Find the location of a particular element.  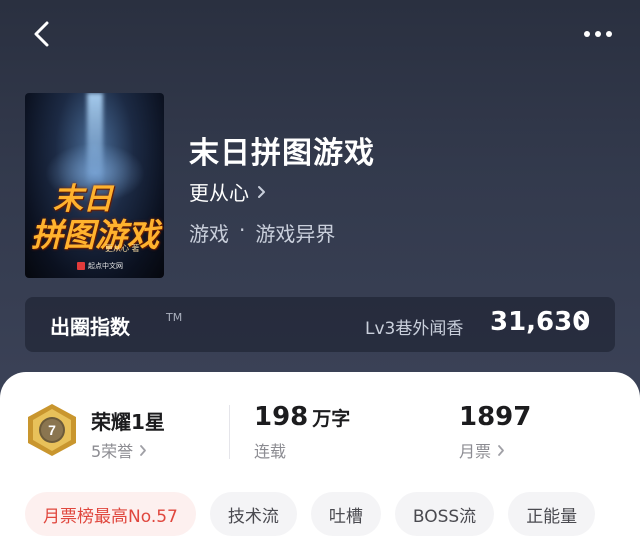

more-horizontal-icon is located at coordinates (598, 34).